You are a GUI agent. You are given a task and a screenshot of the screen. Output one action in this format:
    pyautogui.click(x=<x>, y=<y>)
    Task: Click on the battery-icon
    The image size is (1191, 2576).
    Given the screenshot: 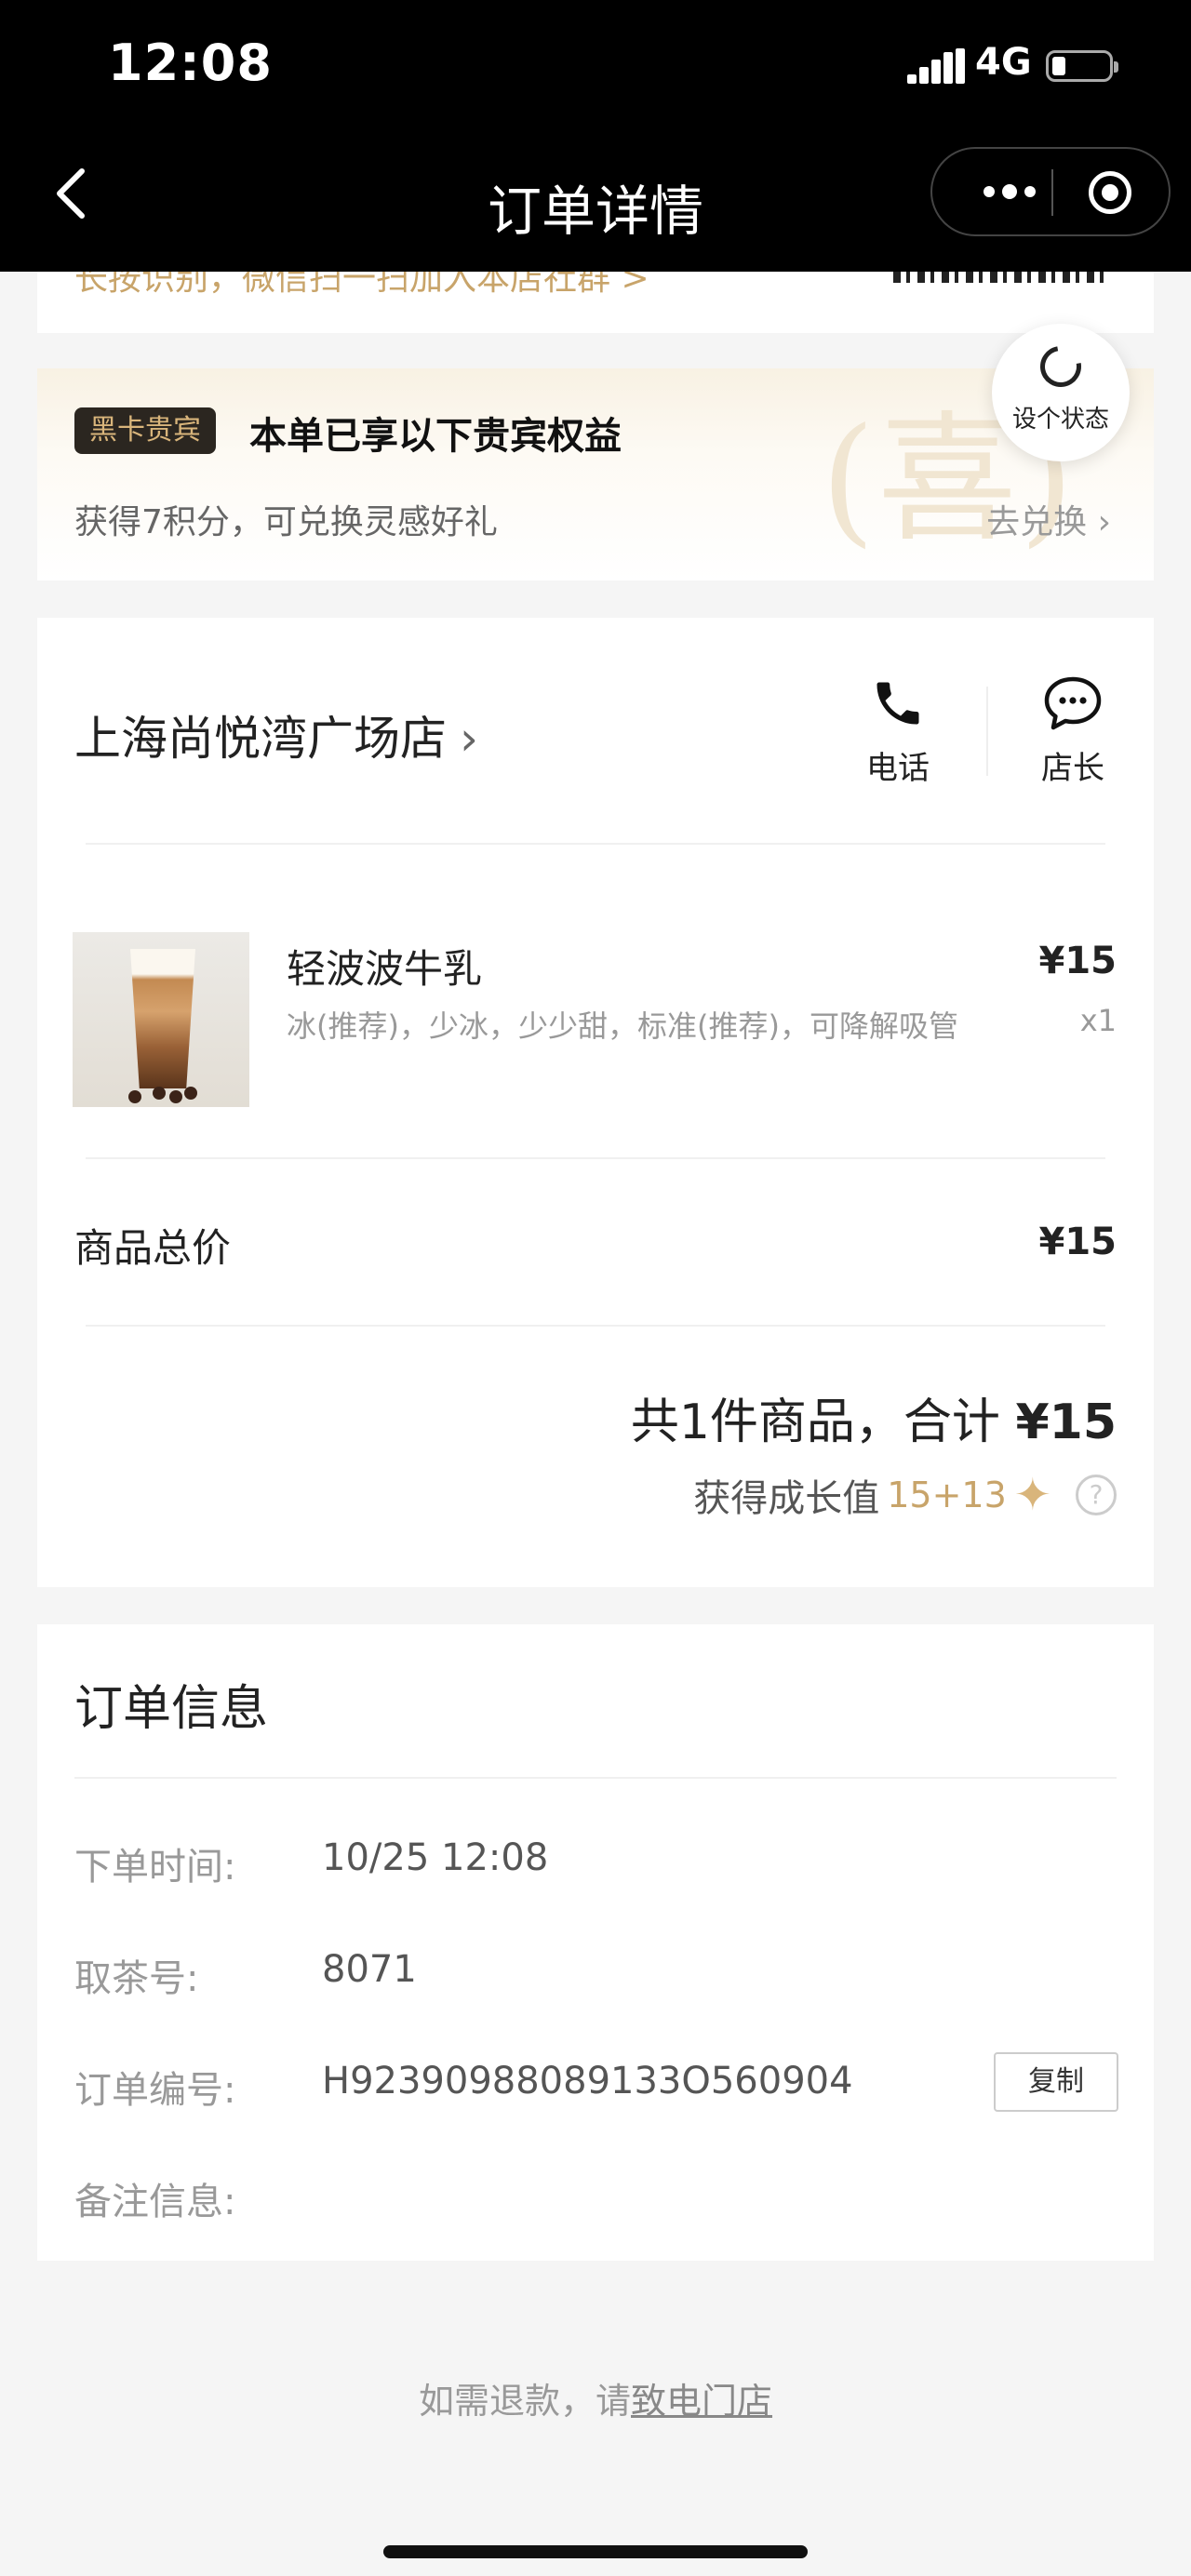 What is the action you would take?
    pyautogui.click(x=1082, y=66)
    